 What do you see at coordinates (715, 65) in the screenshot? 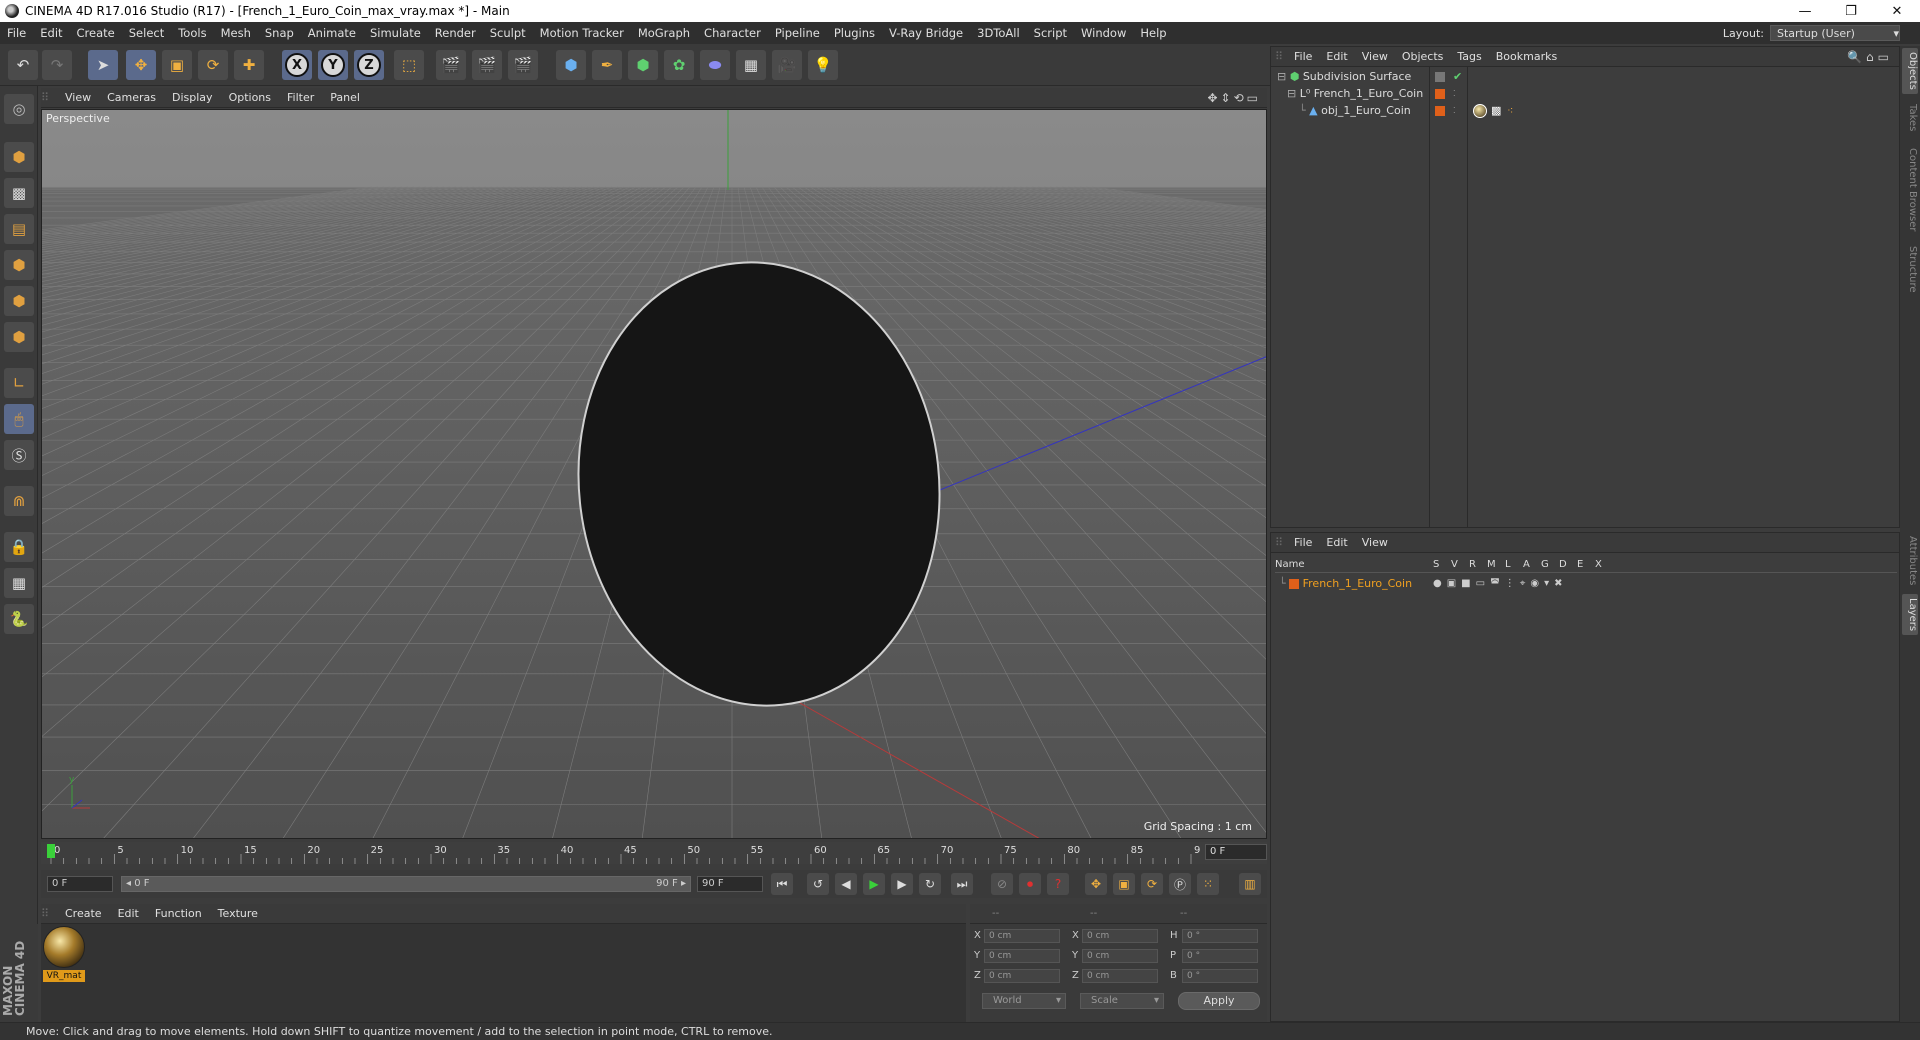
I see `add-deformer-button: ⬬` at bounding box center [715, 65].